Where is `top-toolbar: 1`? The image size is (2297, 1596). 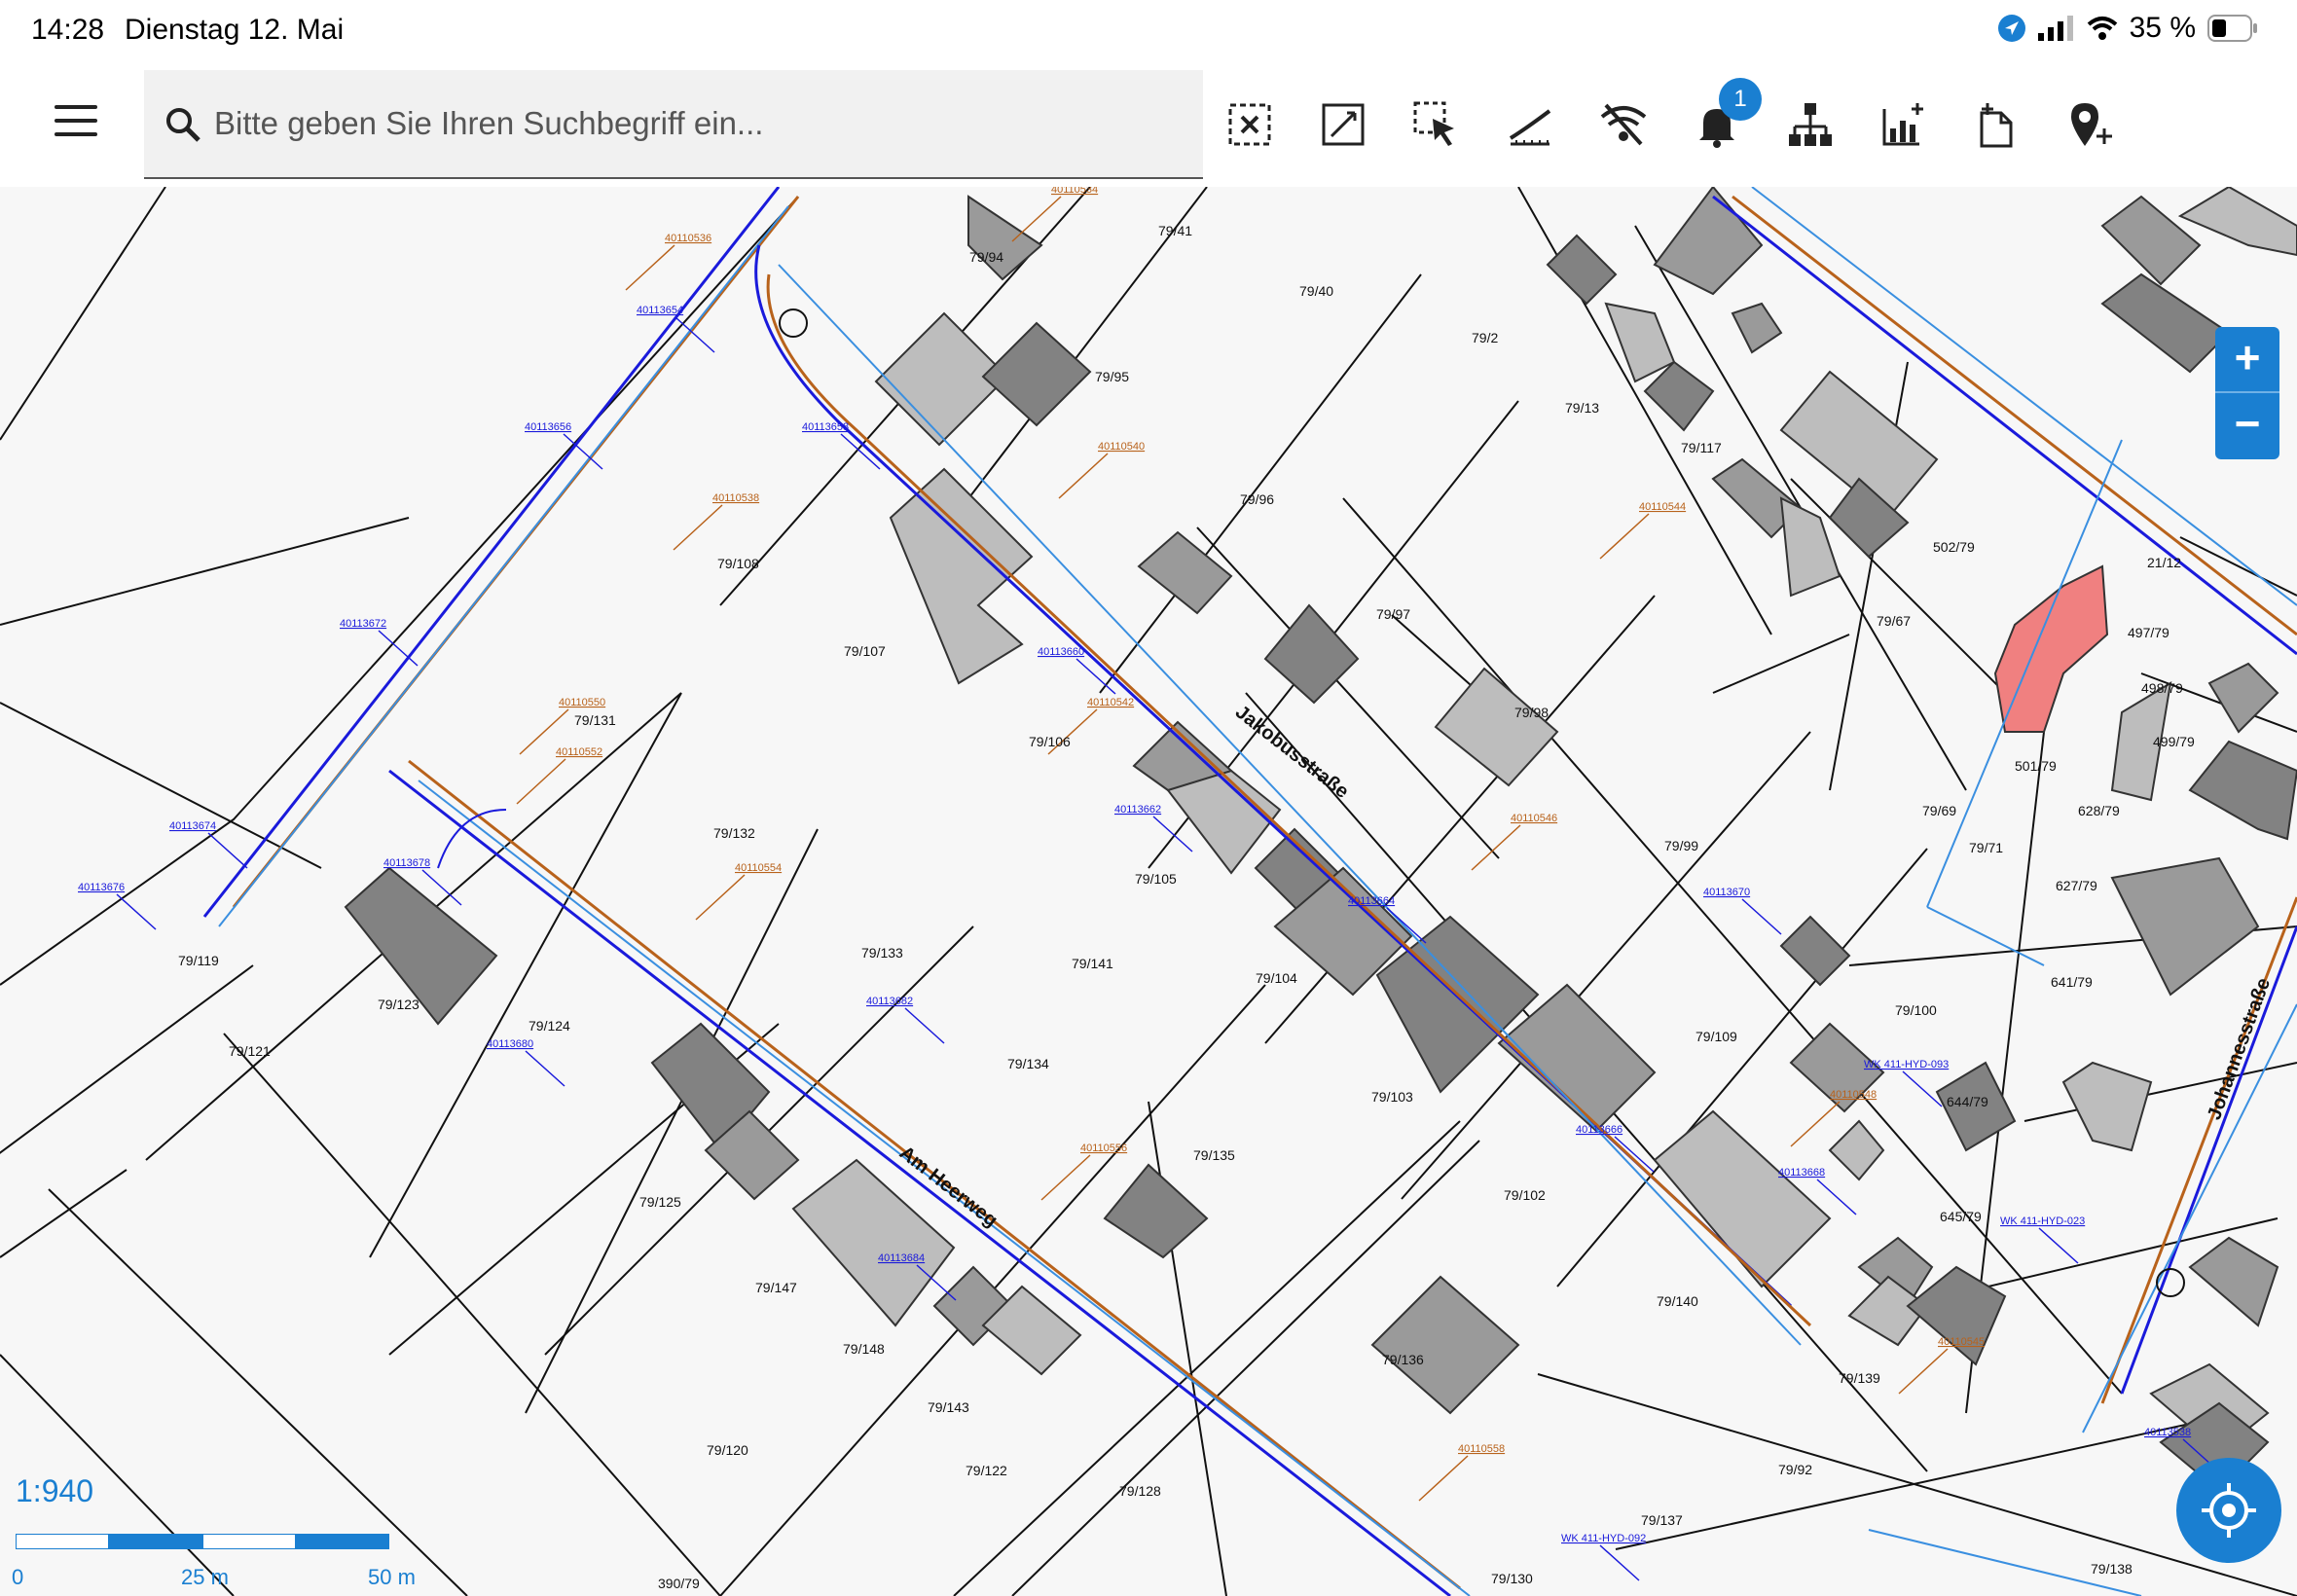
top-toolbar: 1 is located at coordinates (1148, 124).